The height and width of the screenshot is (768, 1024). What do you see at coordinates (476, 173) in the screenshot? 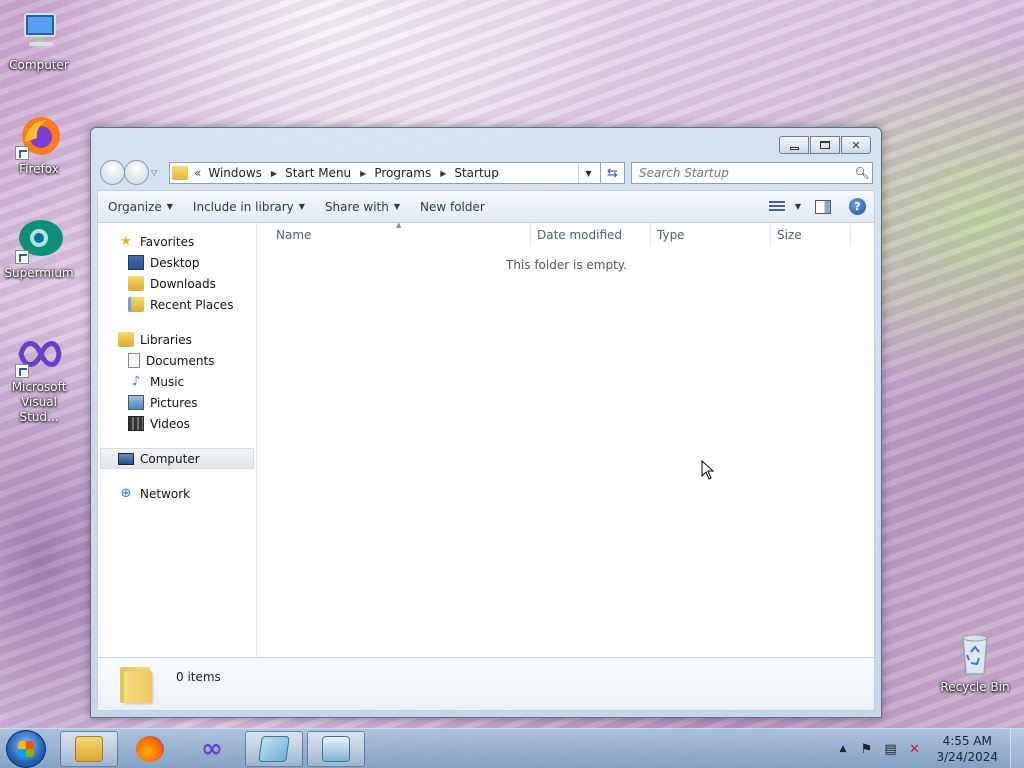
I see `breadcrumb-item: Startup` at bounding box center [476, 173].